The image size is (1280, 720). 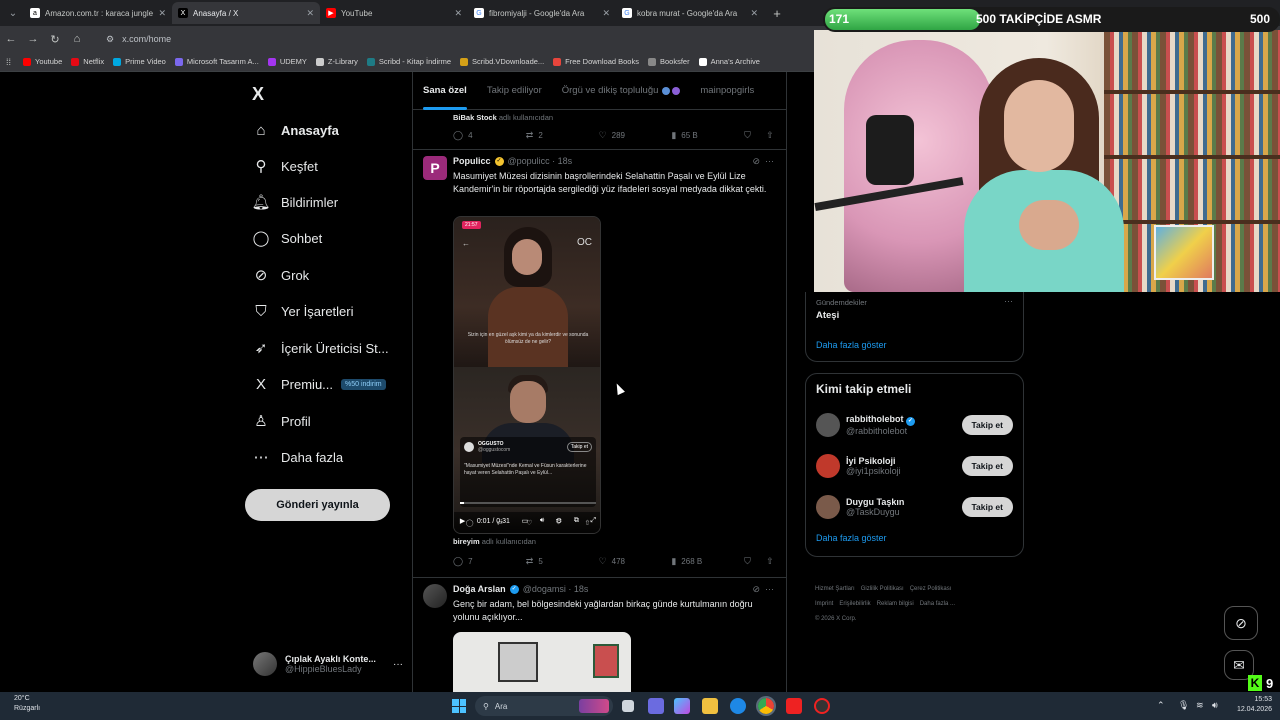 I want to click on tab-search-icon: ⌄, so click(x=13, y=13).